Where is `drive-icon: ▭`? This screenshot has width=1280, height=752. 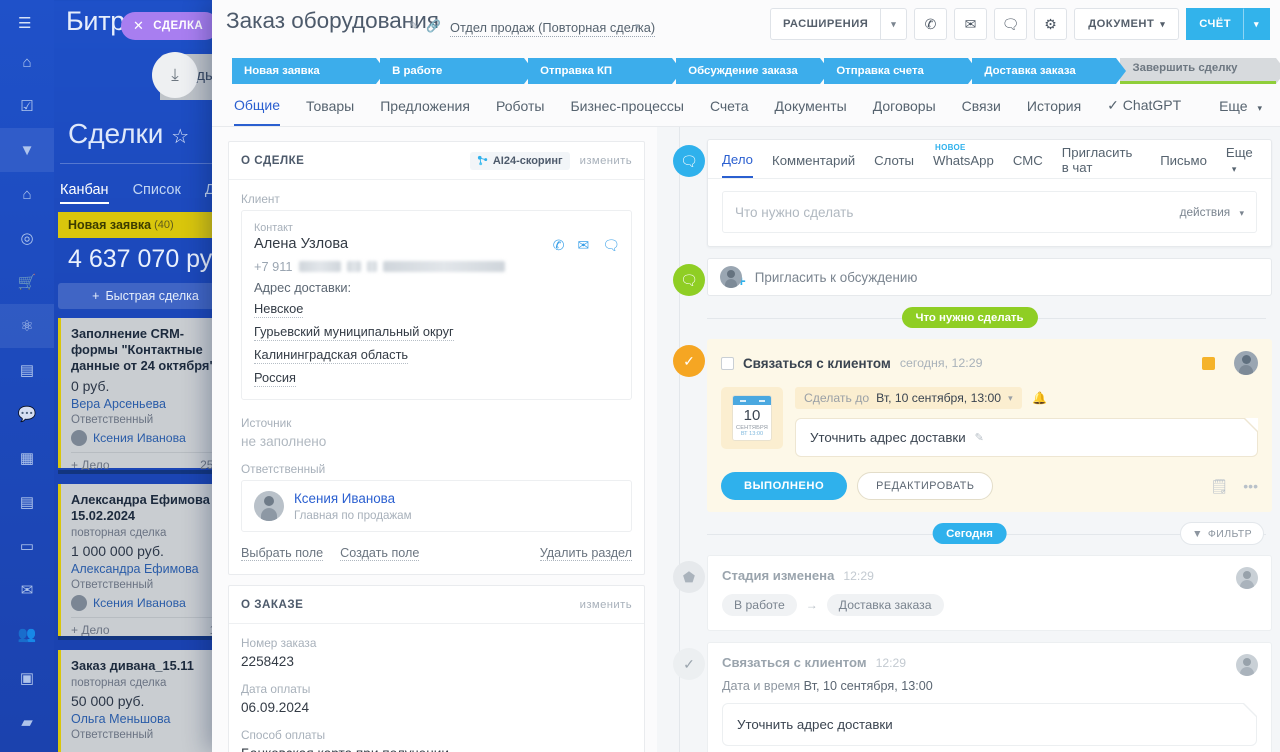 drive-icon: ▭ is located at coordinates (27, 546).